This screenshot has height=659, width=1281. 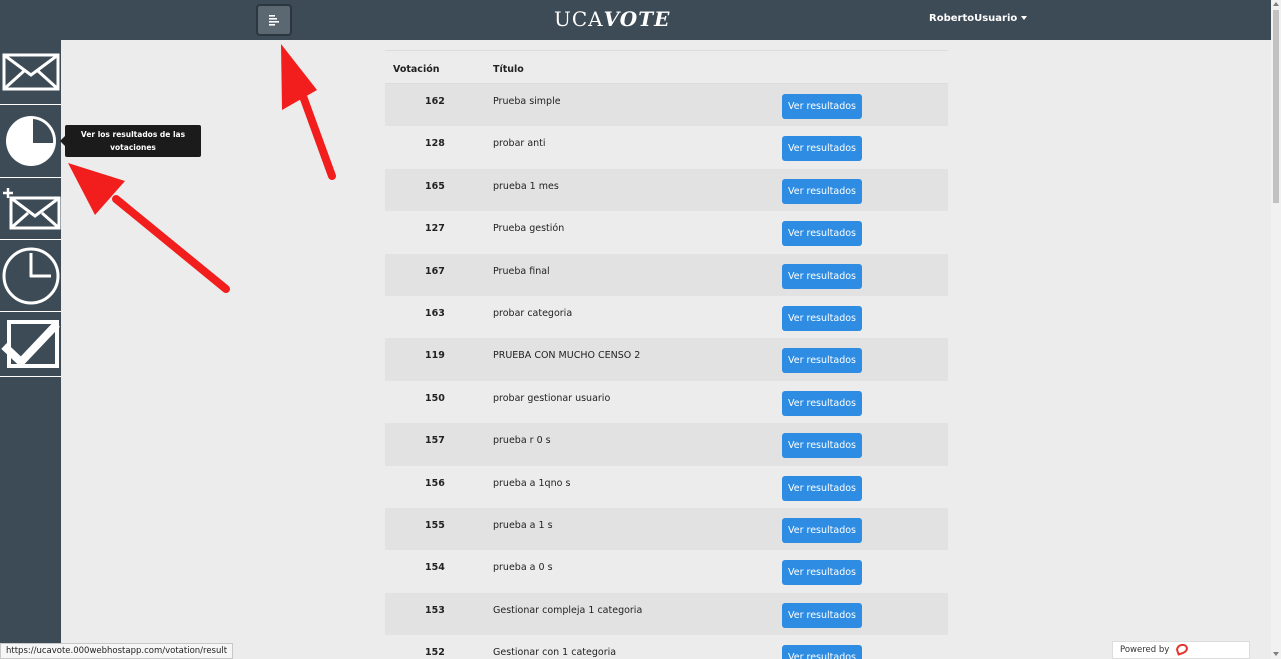 I want to click on votation-title: probar gestionar usuario, so click(x=552, y=398).